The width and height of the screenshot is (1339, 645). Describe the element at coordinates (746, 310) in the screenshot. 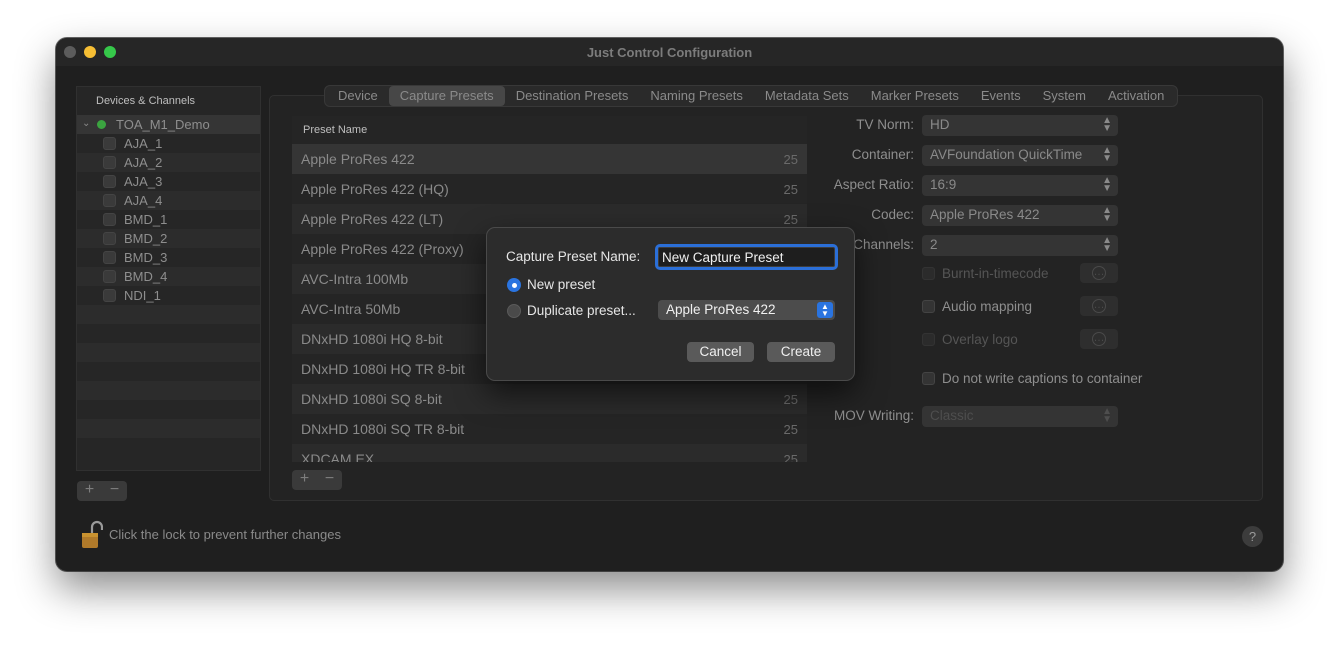

I see `duplicate-source-popup: Apple ProRes 422 ▲ ▼` at that location.